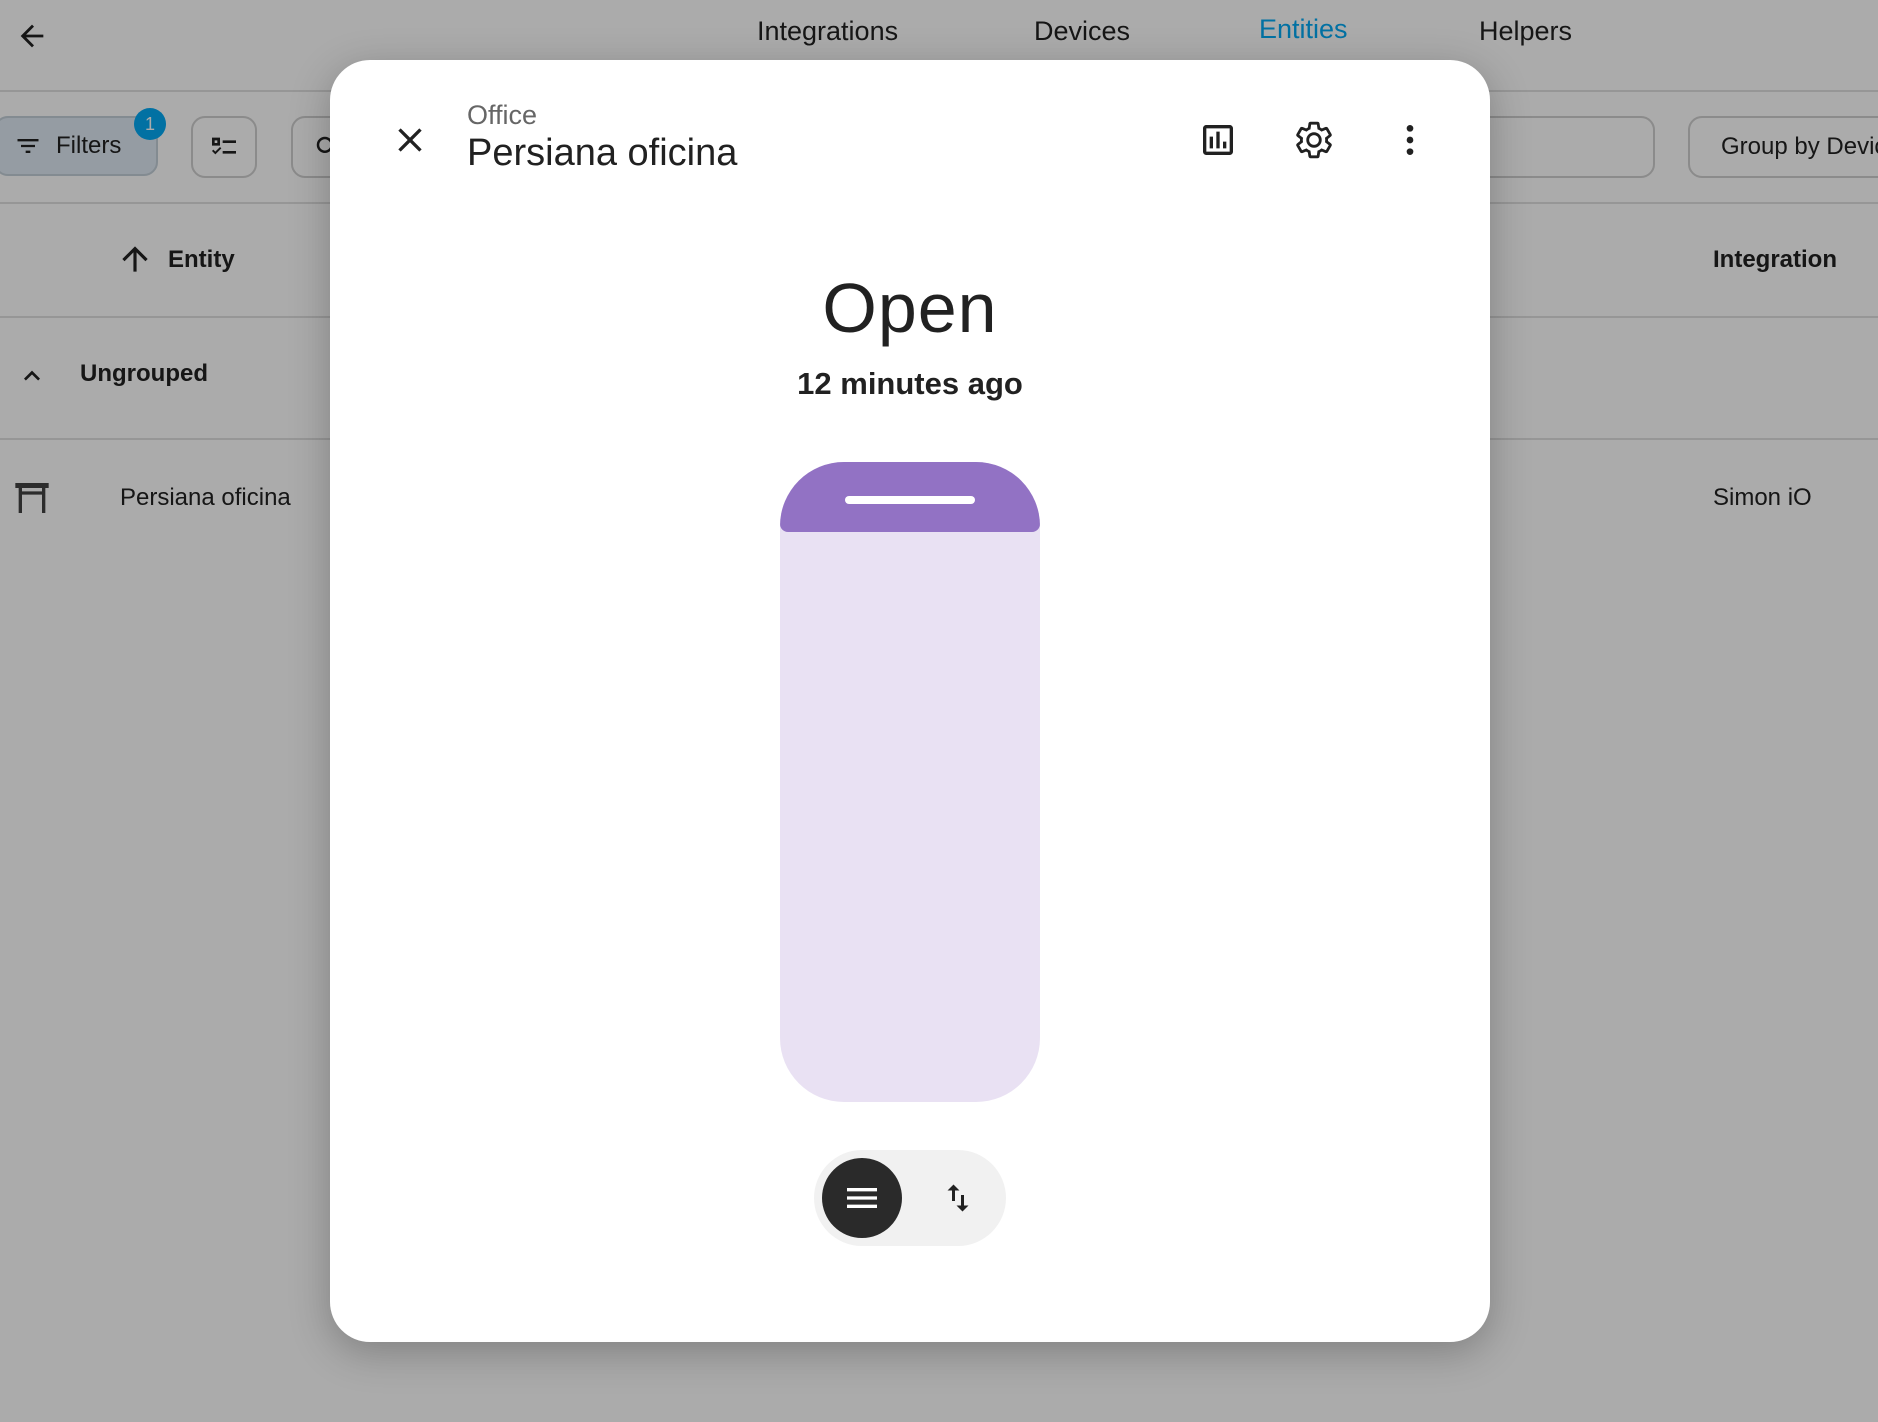 The width and height of the screenshot is (1878, 1422). Describe the element at coordinates (910, 1198) in the screenshot. I see `control-mode-toggle` at that location.